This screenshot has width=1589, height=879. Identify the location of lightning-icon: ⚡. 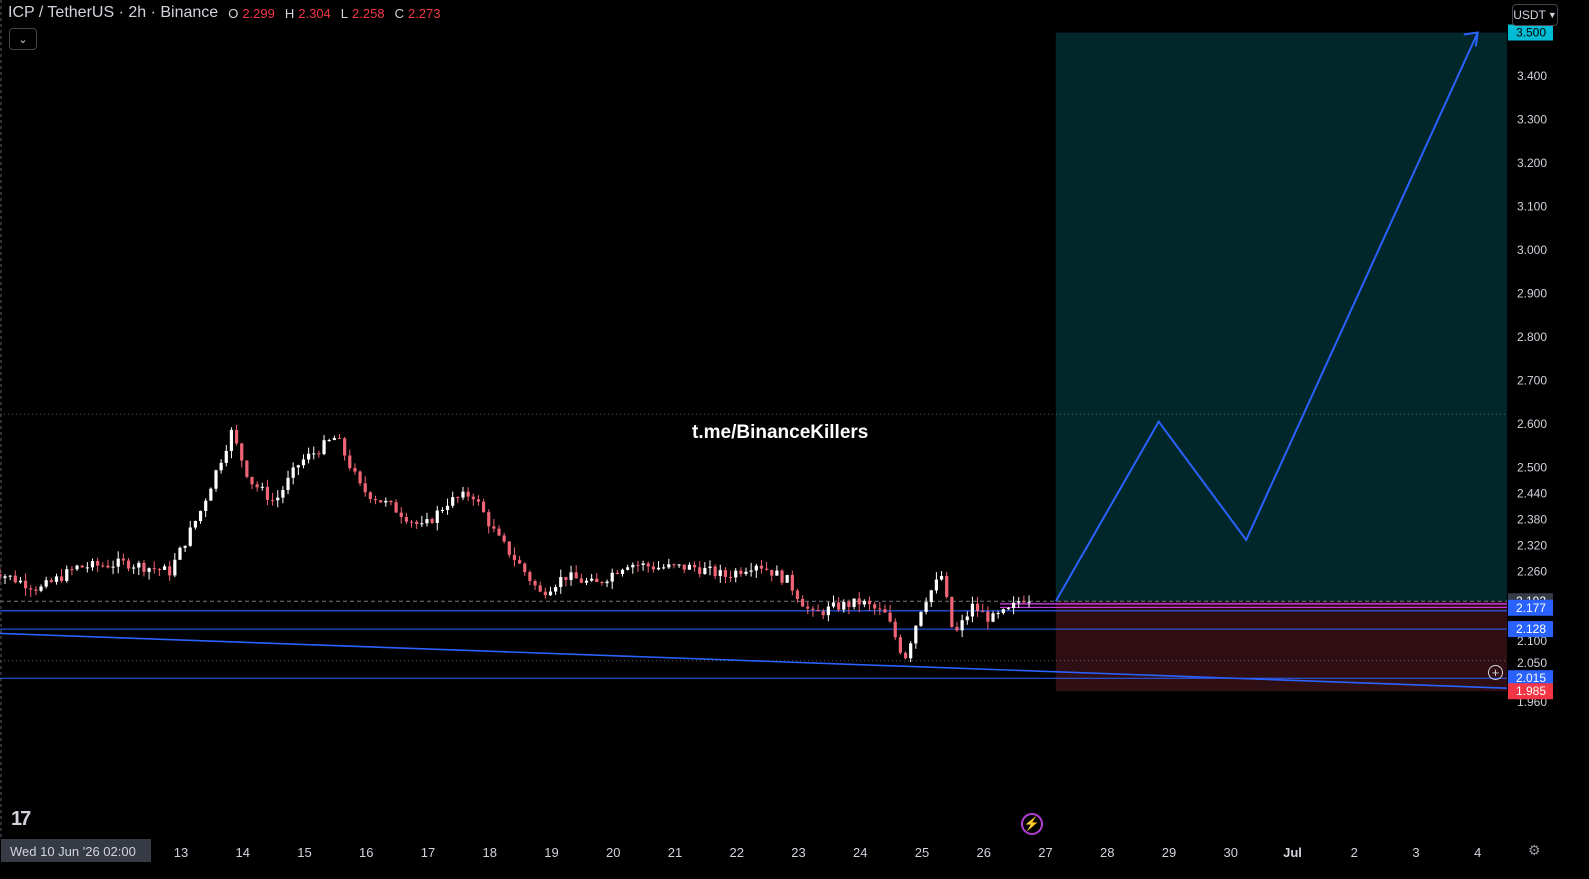
(1032, 824).